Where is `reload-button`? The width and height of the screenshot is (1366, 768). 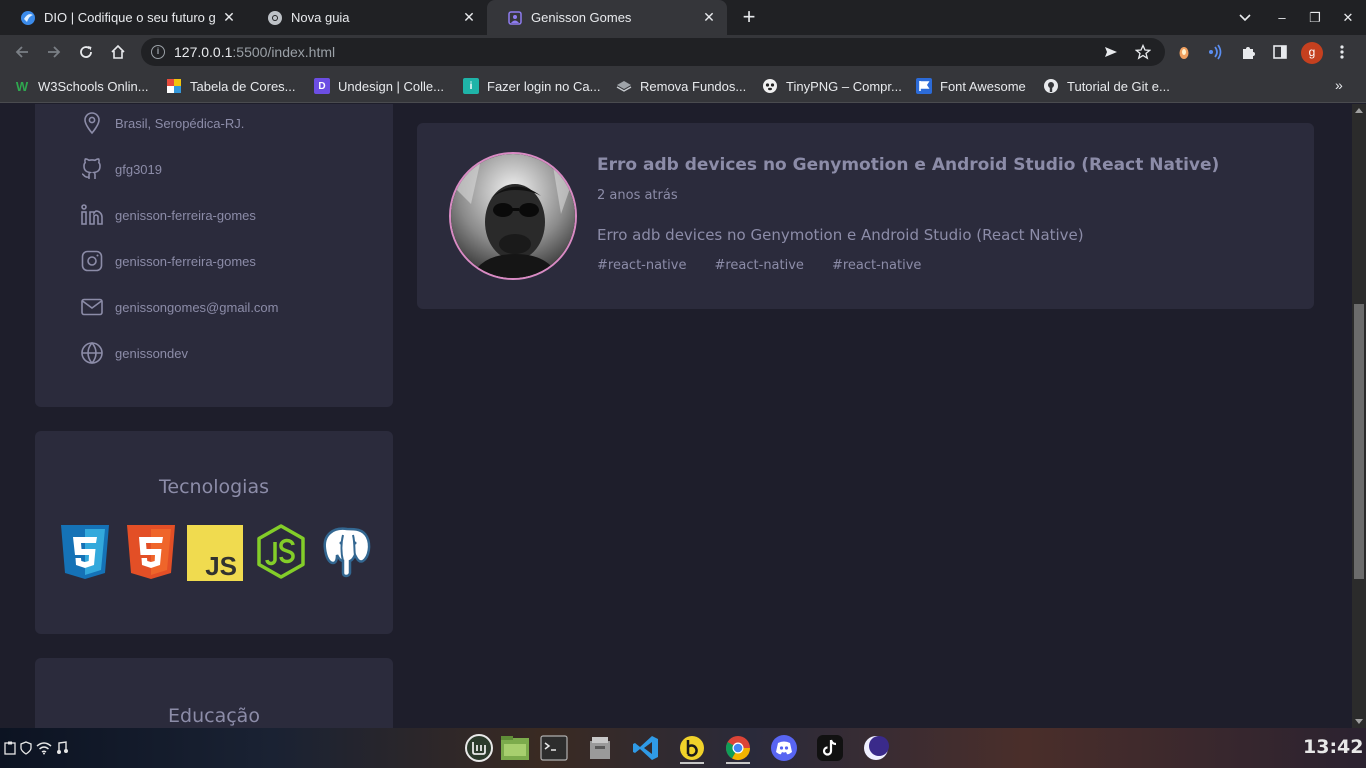
reload-button is located at coordinates (86, 52).